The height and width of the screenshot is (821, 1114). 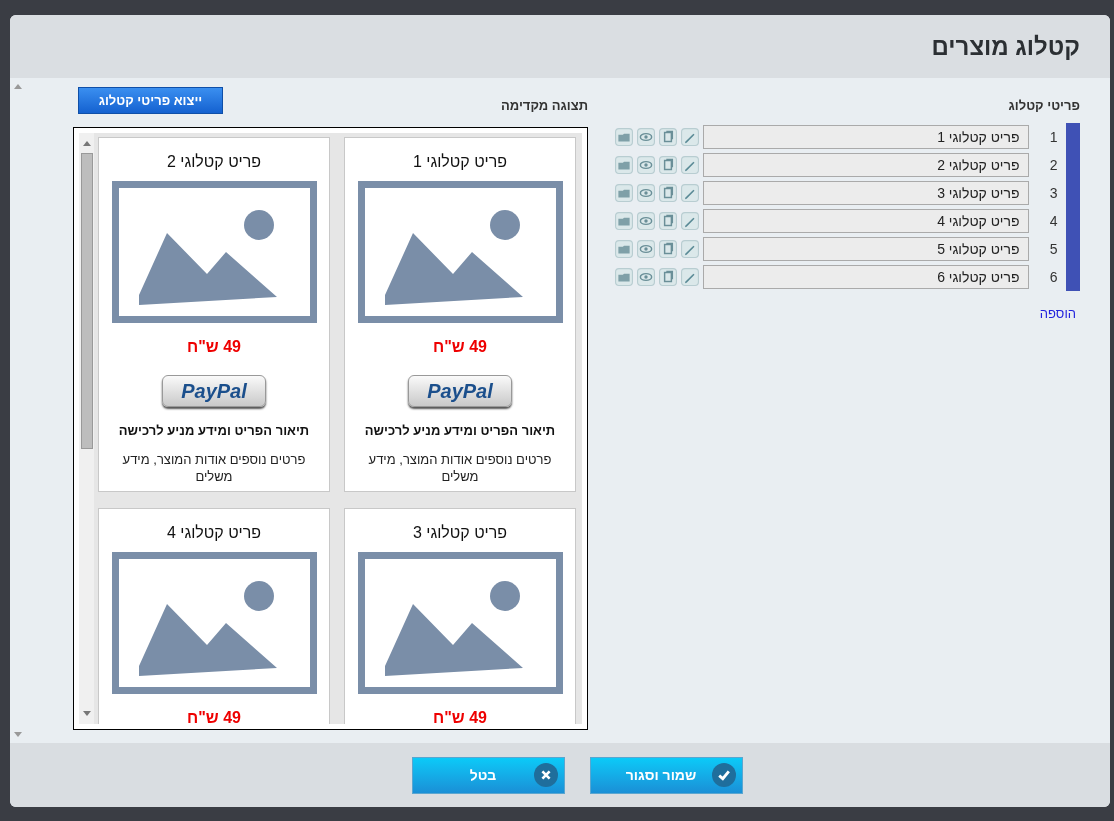 I want to click on row-number: 4, so click(x=1053, y=221).